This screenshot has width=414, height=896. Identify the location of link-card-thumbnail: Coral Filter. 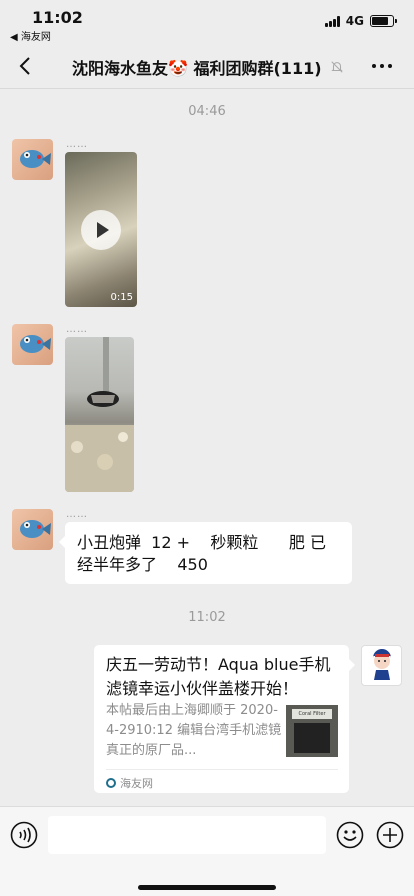
(312, 731).